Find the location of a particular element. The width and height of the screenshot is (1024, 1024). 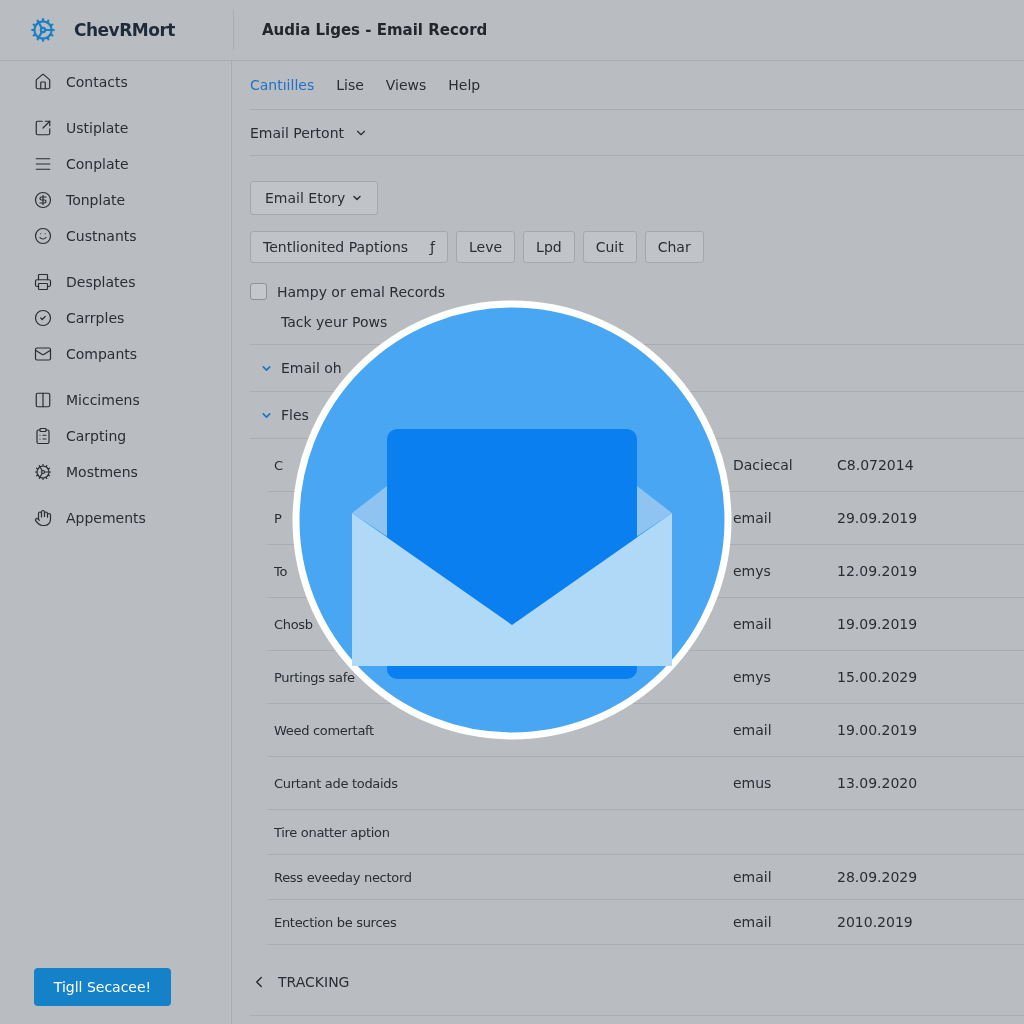

sidebar-item: Custnants is located at coordinates (132, 236).